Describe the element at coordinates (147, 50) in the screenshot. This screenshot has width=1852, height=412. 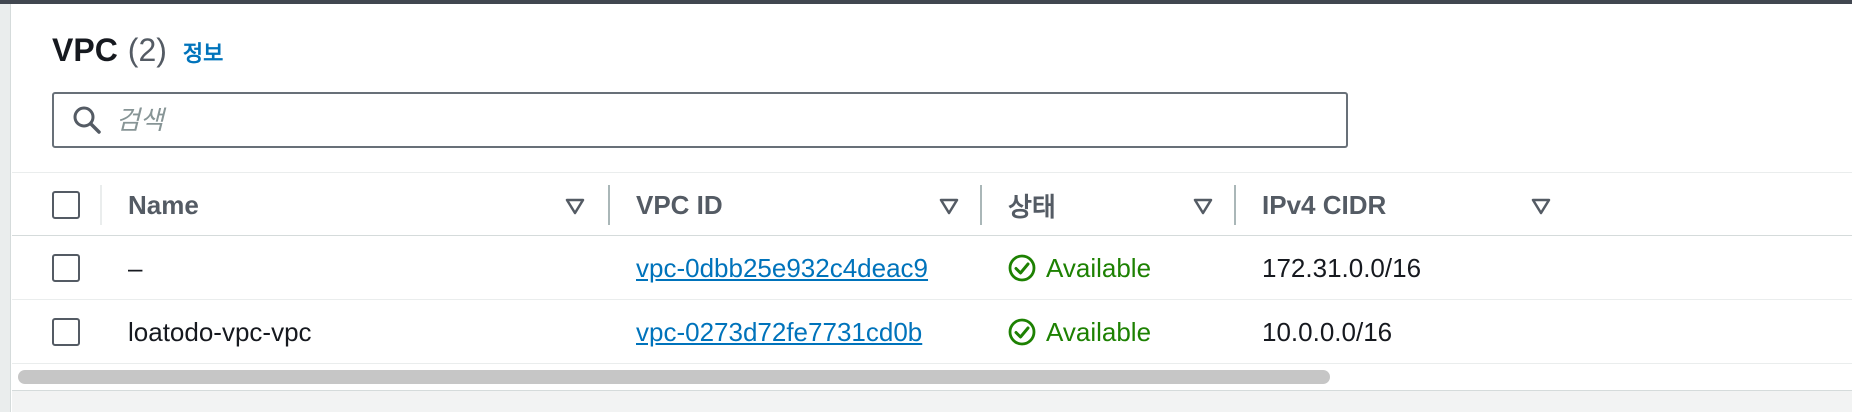
I see `item-count: (2)` at that location.